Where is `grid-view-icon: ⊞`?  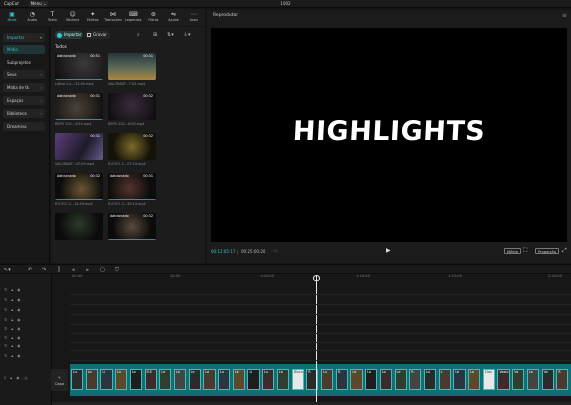 grid-view-icon: ⊞ is located at coordinates (155, 35).